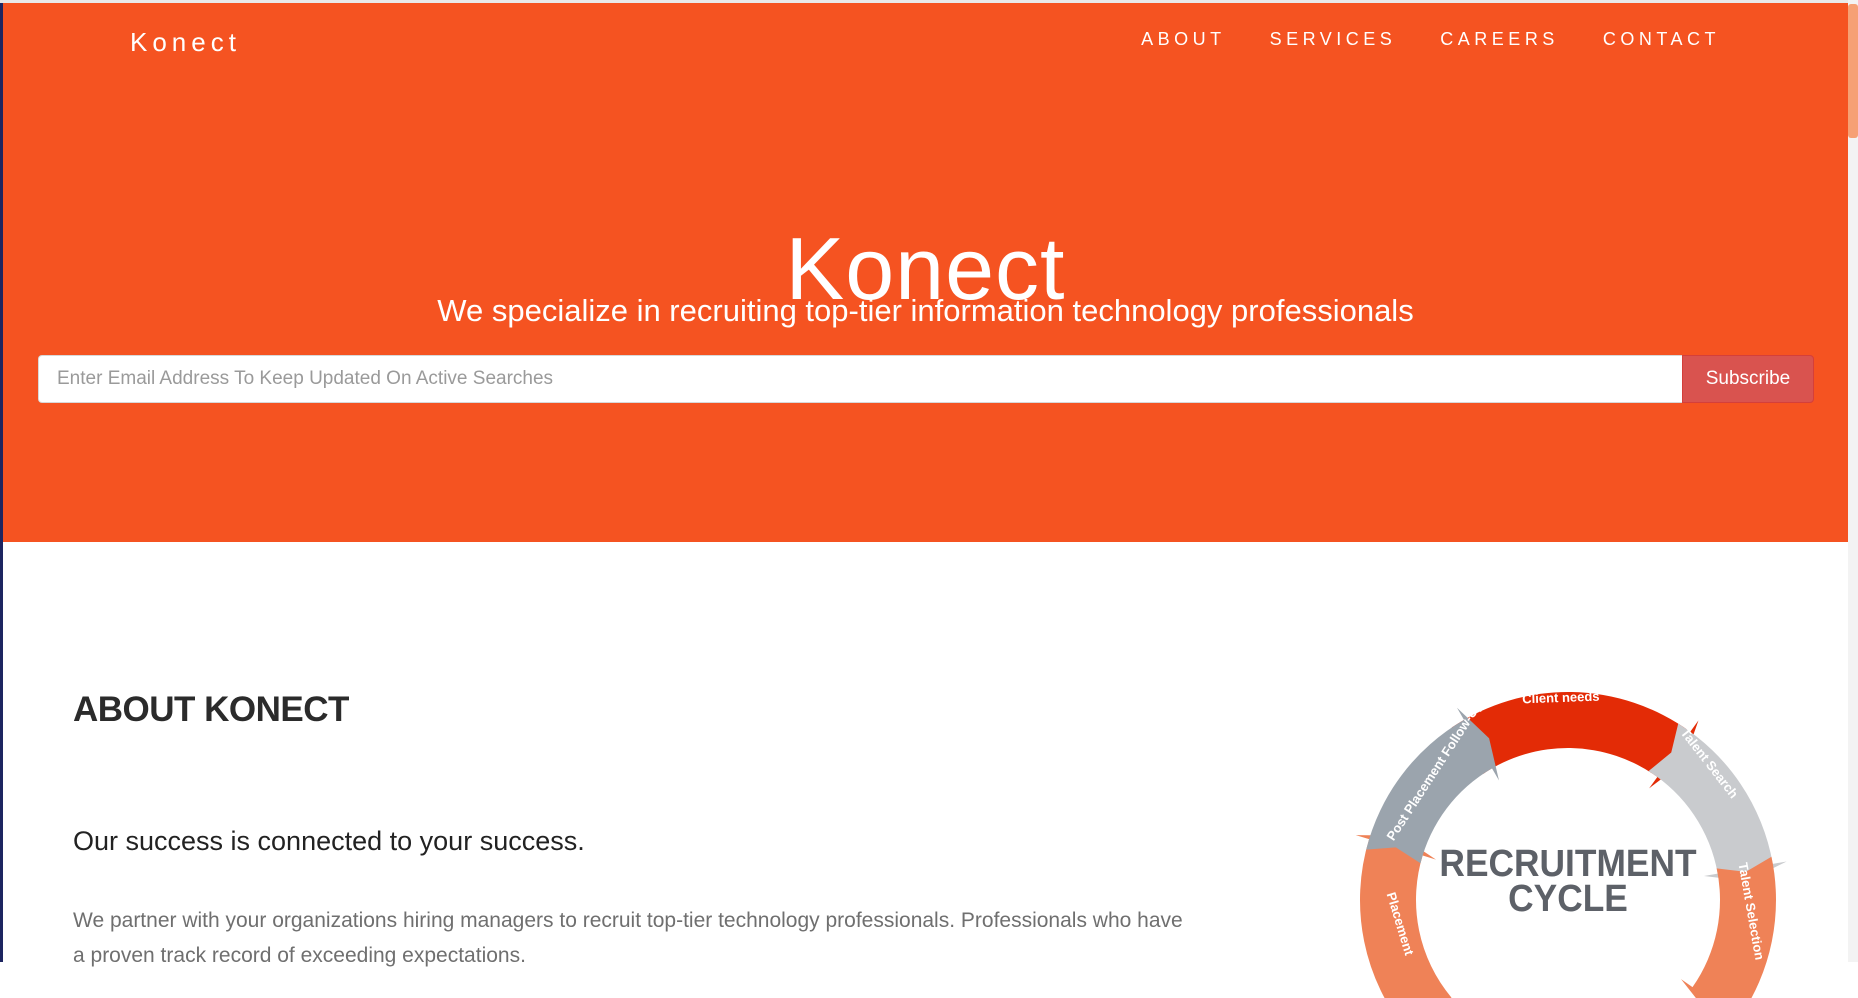 Image resolution: width=1858 pixels, height=998 pixels. Describe the element at coordinates (1853, 71) in the screenshot. I see `scrollbar-thumb` at that location.